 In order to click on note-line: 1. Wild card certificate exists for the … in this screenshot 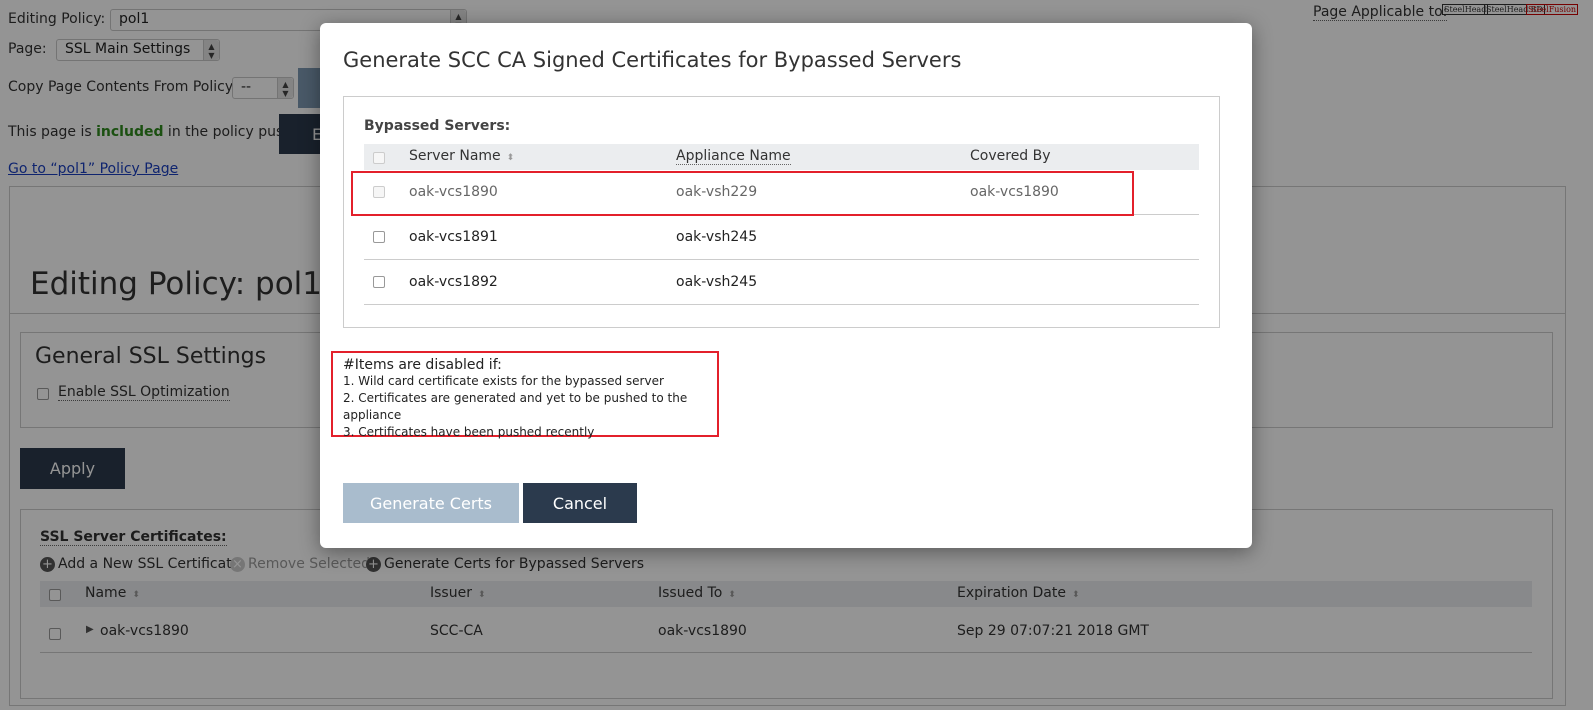, I will do `click(503, 381)`.